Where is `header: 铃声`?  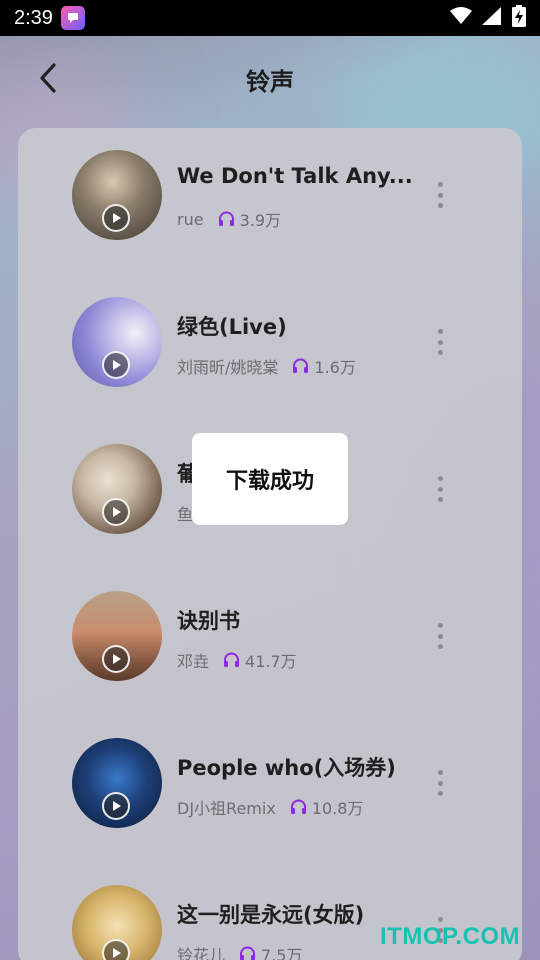
header: 铃声 is located at coordinates (270, 80).